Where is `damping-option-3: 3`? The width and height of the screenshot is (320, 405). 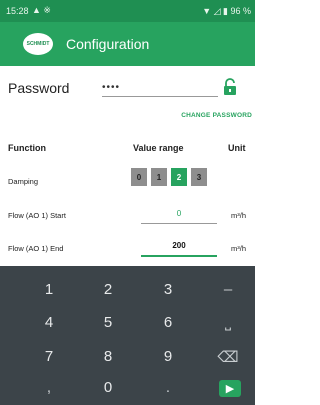 damping-option-3: 3 is located at coordinates (199, 177).